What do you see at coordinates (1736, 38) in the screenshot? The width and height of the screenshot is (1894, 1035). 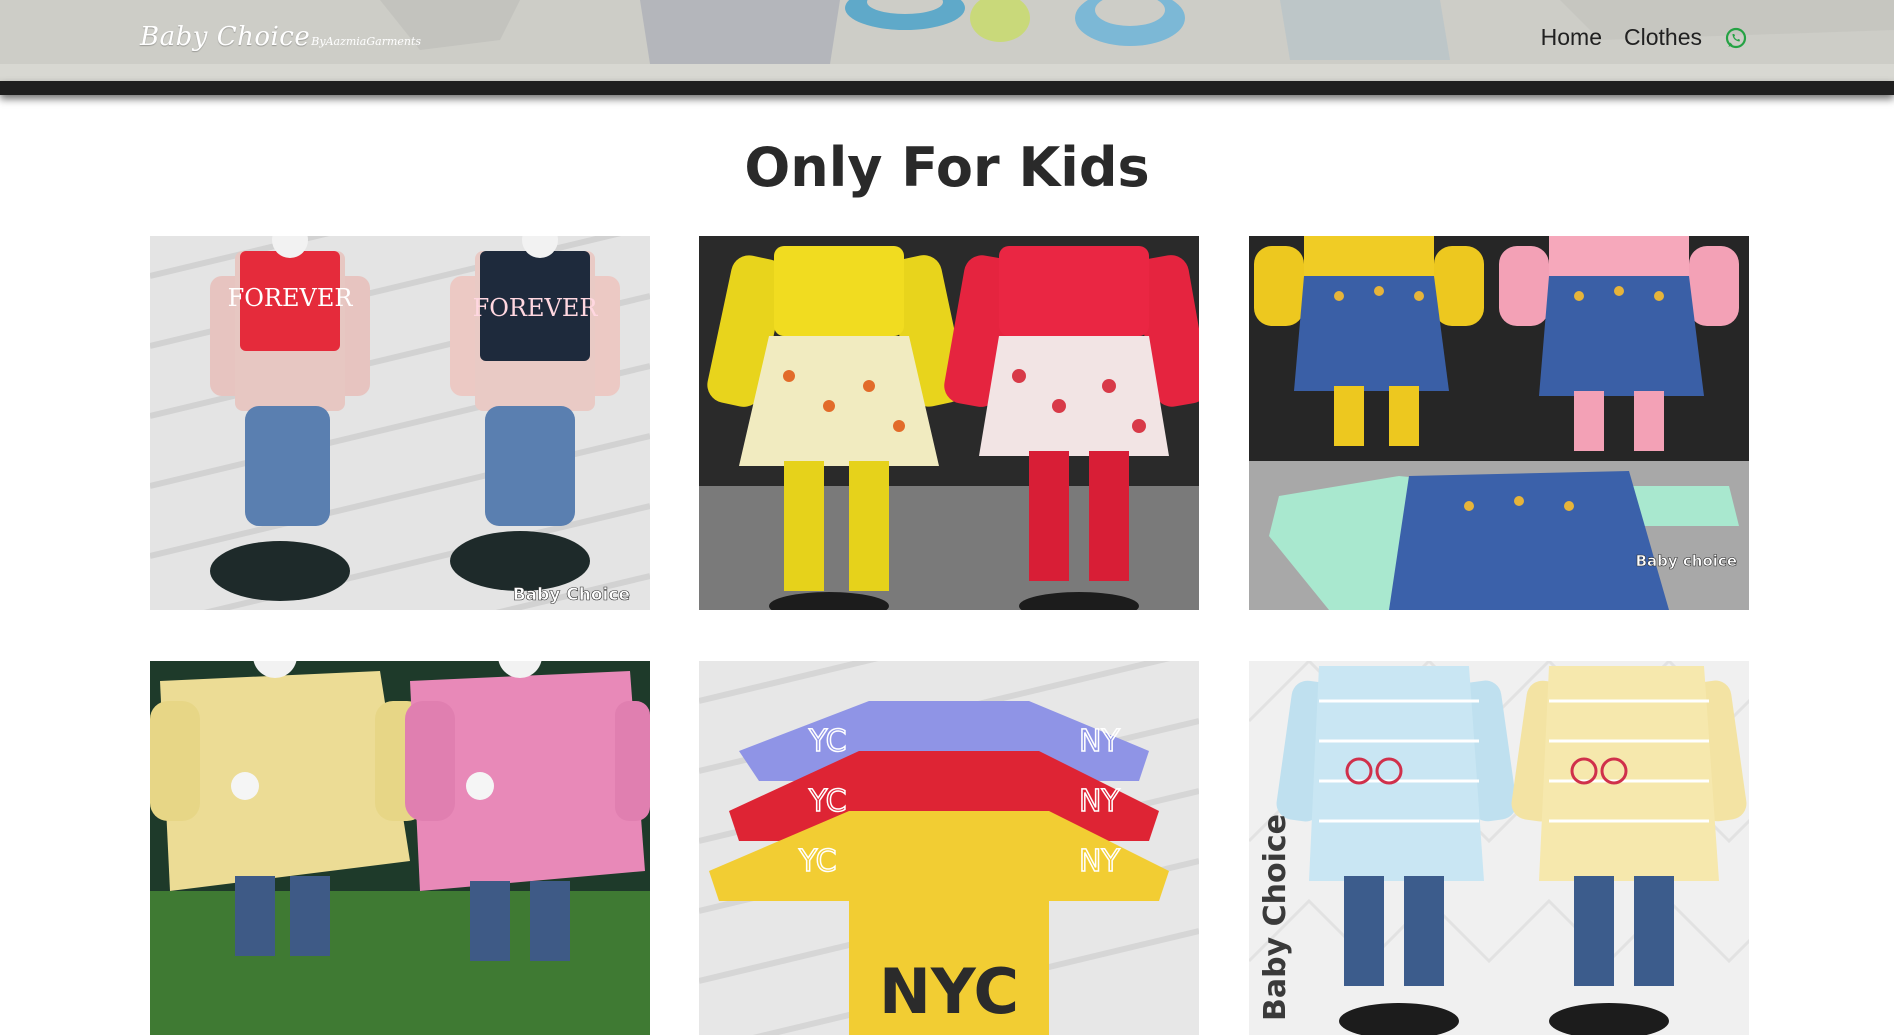 I see `whatsapp-icon` at bounding box center [1736, 38].